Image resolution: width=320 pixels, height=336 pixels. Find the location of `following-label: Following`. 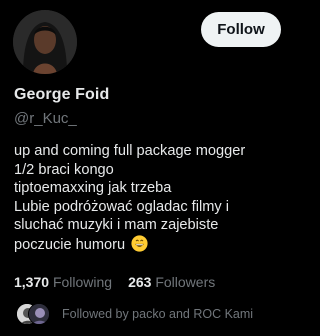

following-label: Following is located at coordinates (82, 282).